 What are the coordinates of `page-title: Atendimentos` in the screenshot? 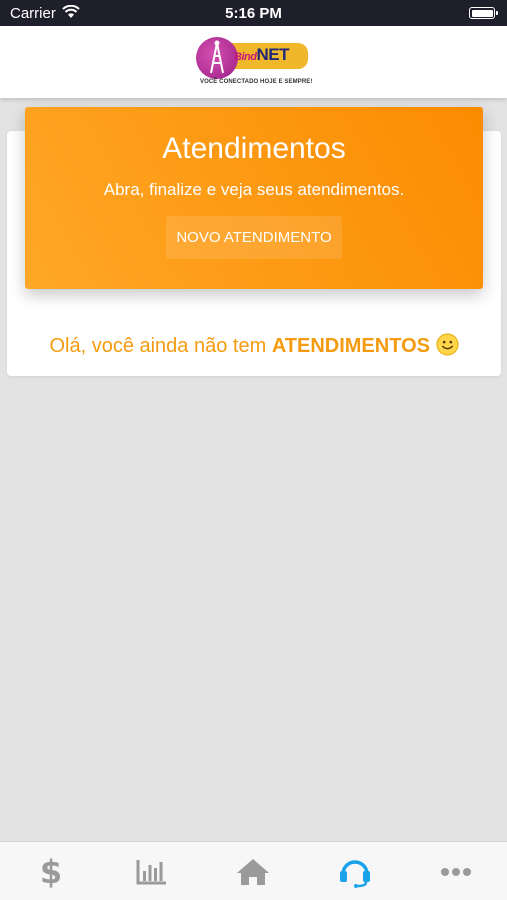 It's located at (254, 148).